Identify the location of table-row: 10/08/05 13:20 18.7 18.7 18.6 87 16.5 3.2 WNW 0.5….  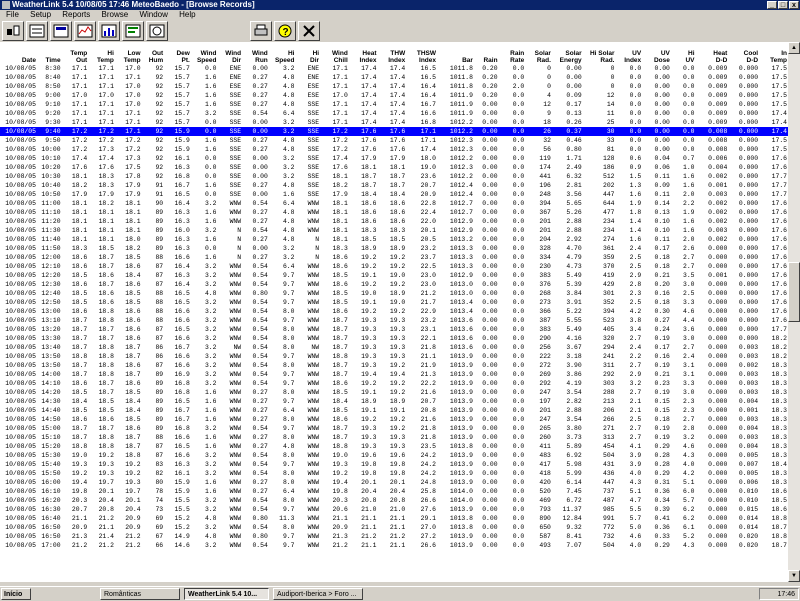
(394, 329).